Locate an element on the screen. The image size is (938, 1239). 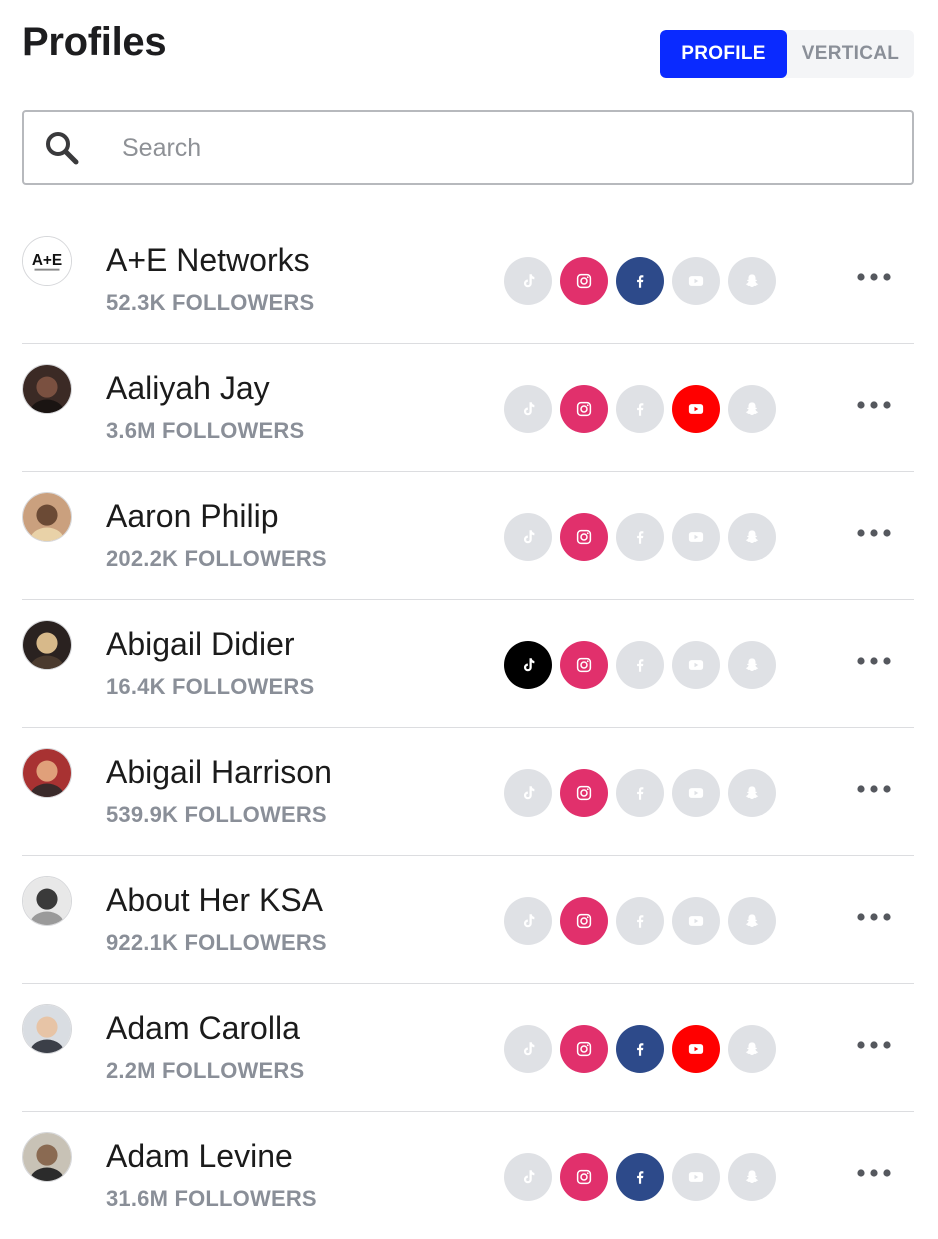
logo-mark: A+E is located at coordinates (47, 260).